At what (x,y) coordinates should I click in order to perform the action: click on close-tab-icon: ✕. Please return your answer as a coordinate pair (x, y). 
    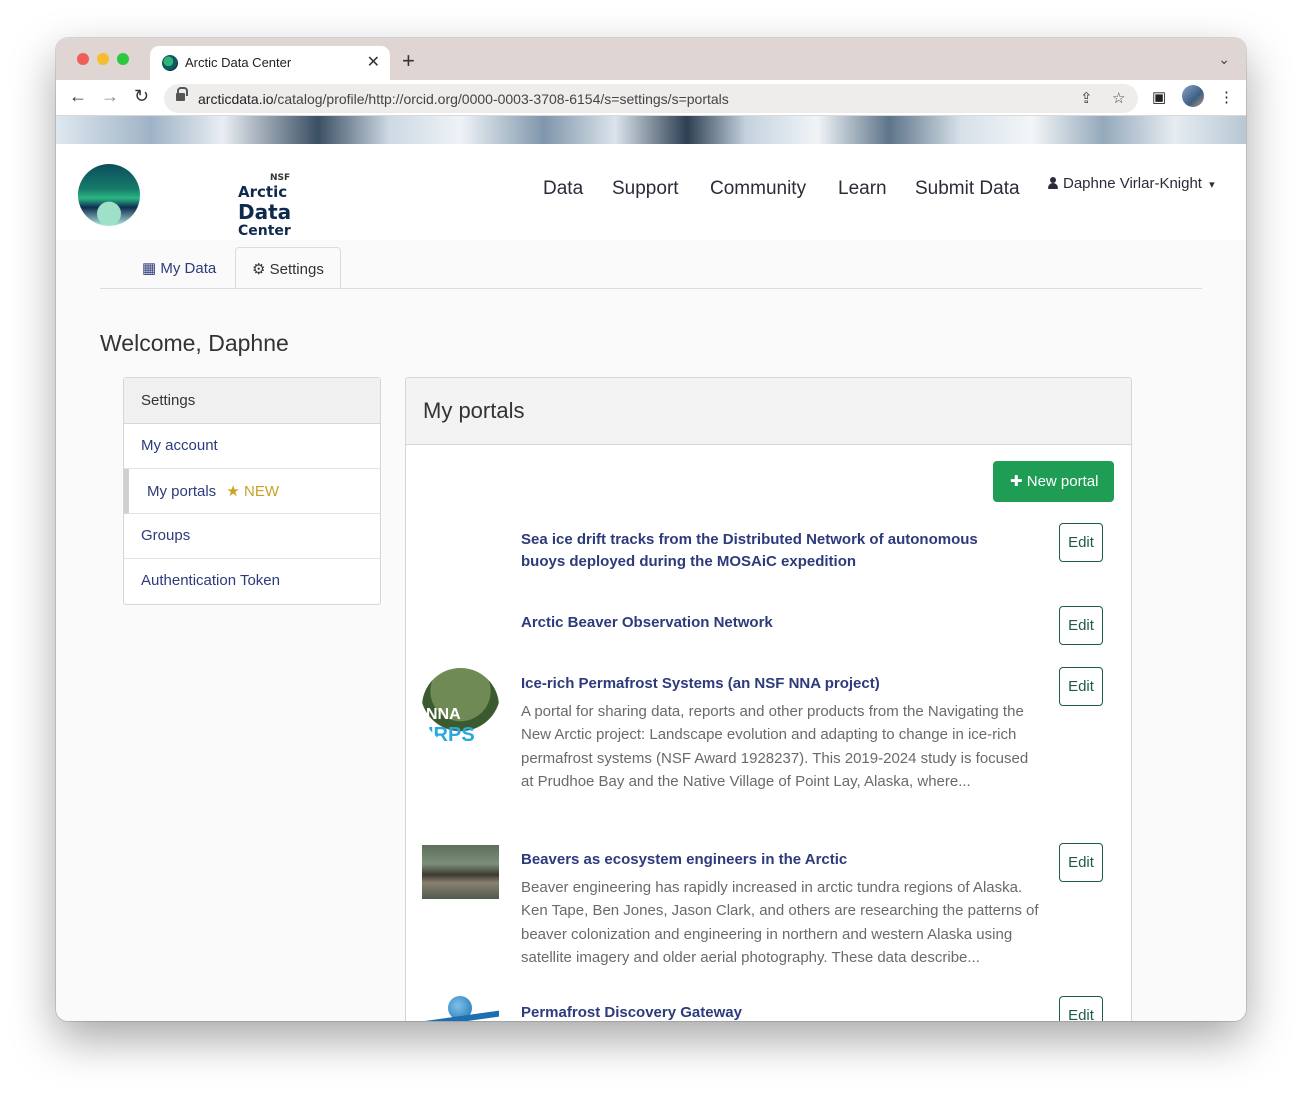
    Looking at the image, I should click on (373, 62).